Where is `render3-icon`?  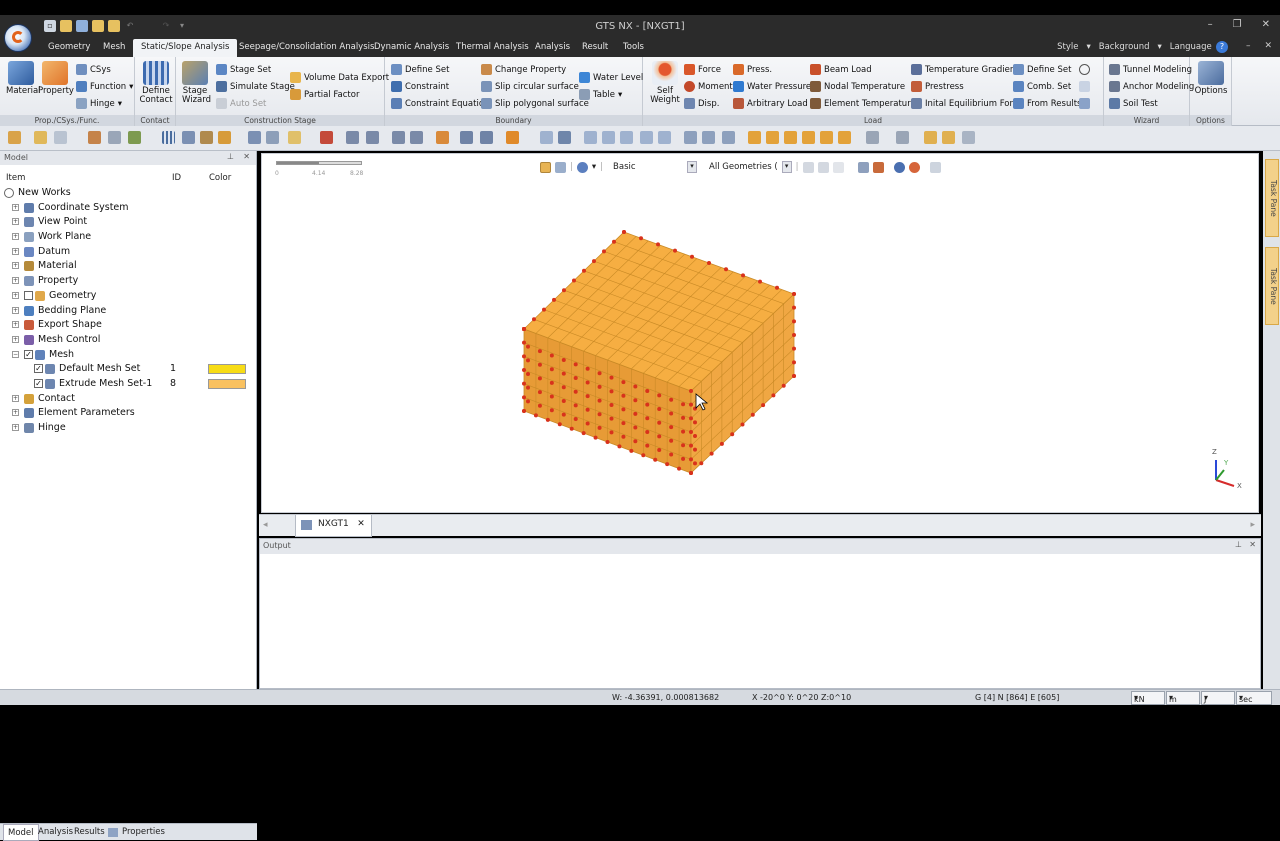
render3-icon is located at coordinates (968, 137).